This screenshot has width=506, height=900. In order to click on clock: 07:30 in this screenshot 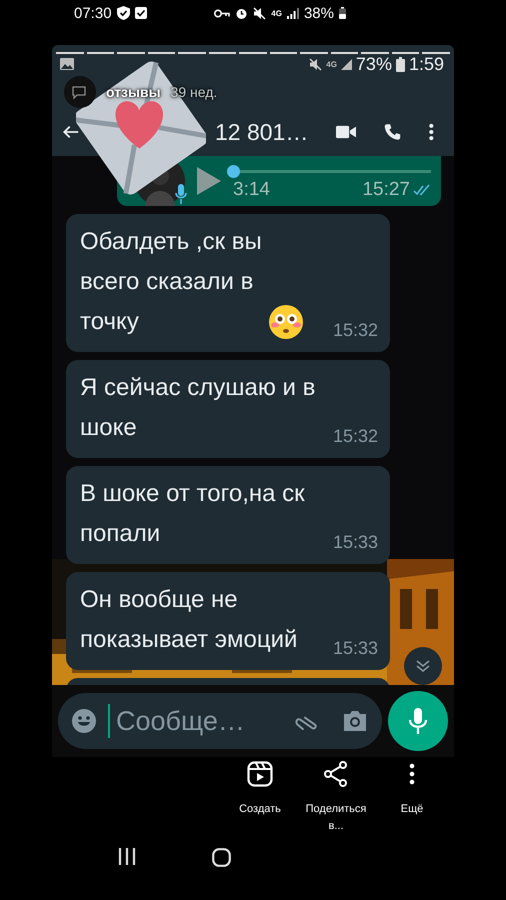, I will do `click(93, 13)`.